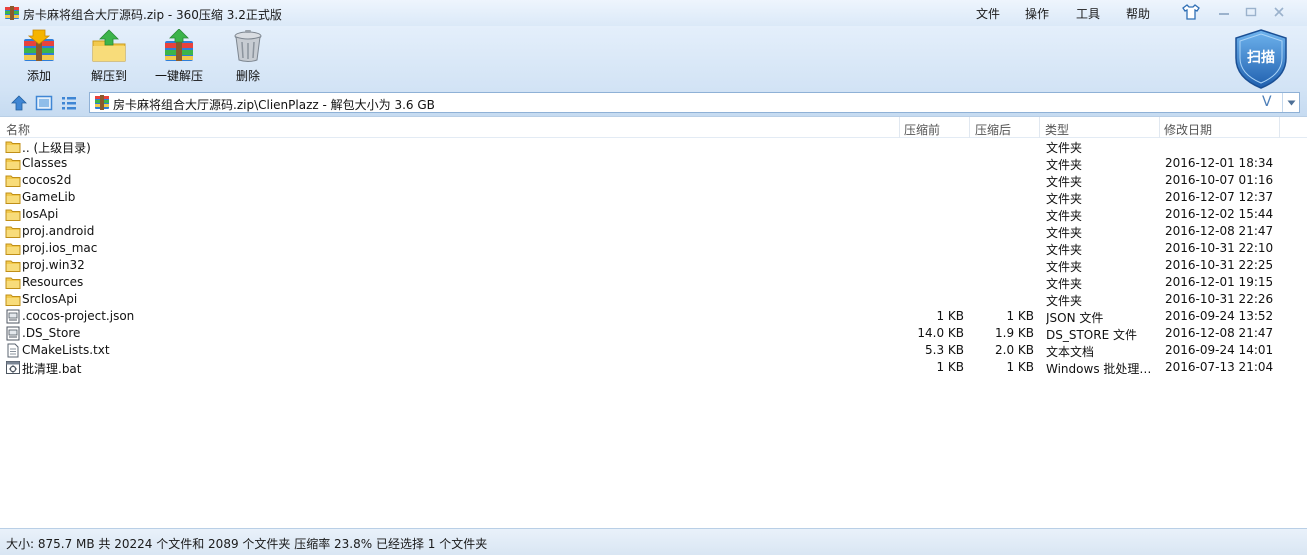  What do you see at coordinates (69, 103) in the screenshot?
I see `list-view-icon` at bounding box center [69, 103].